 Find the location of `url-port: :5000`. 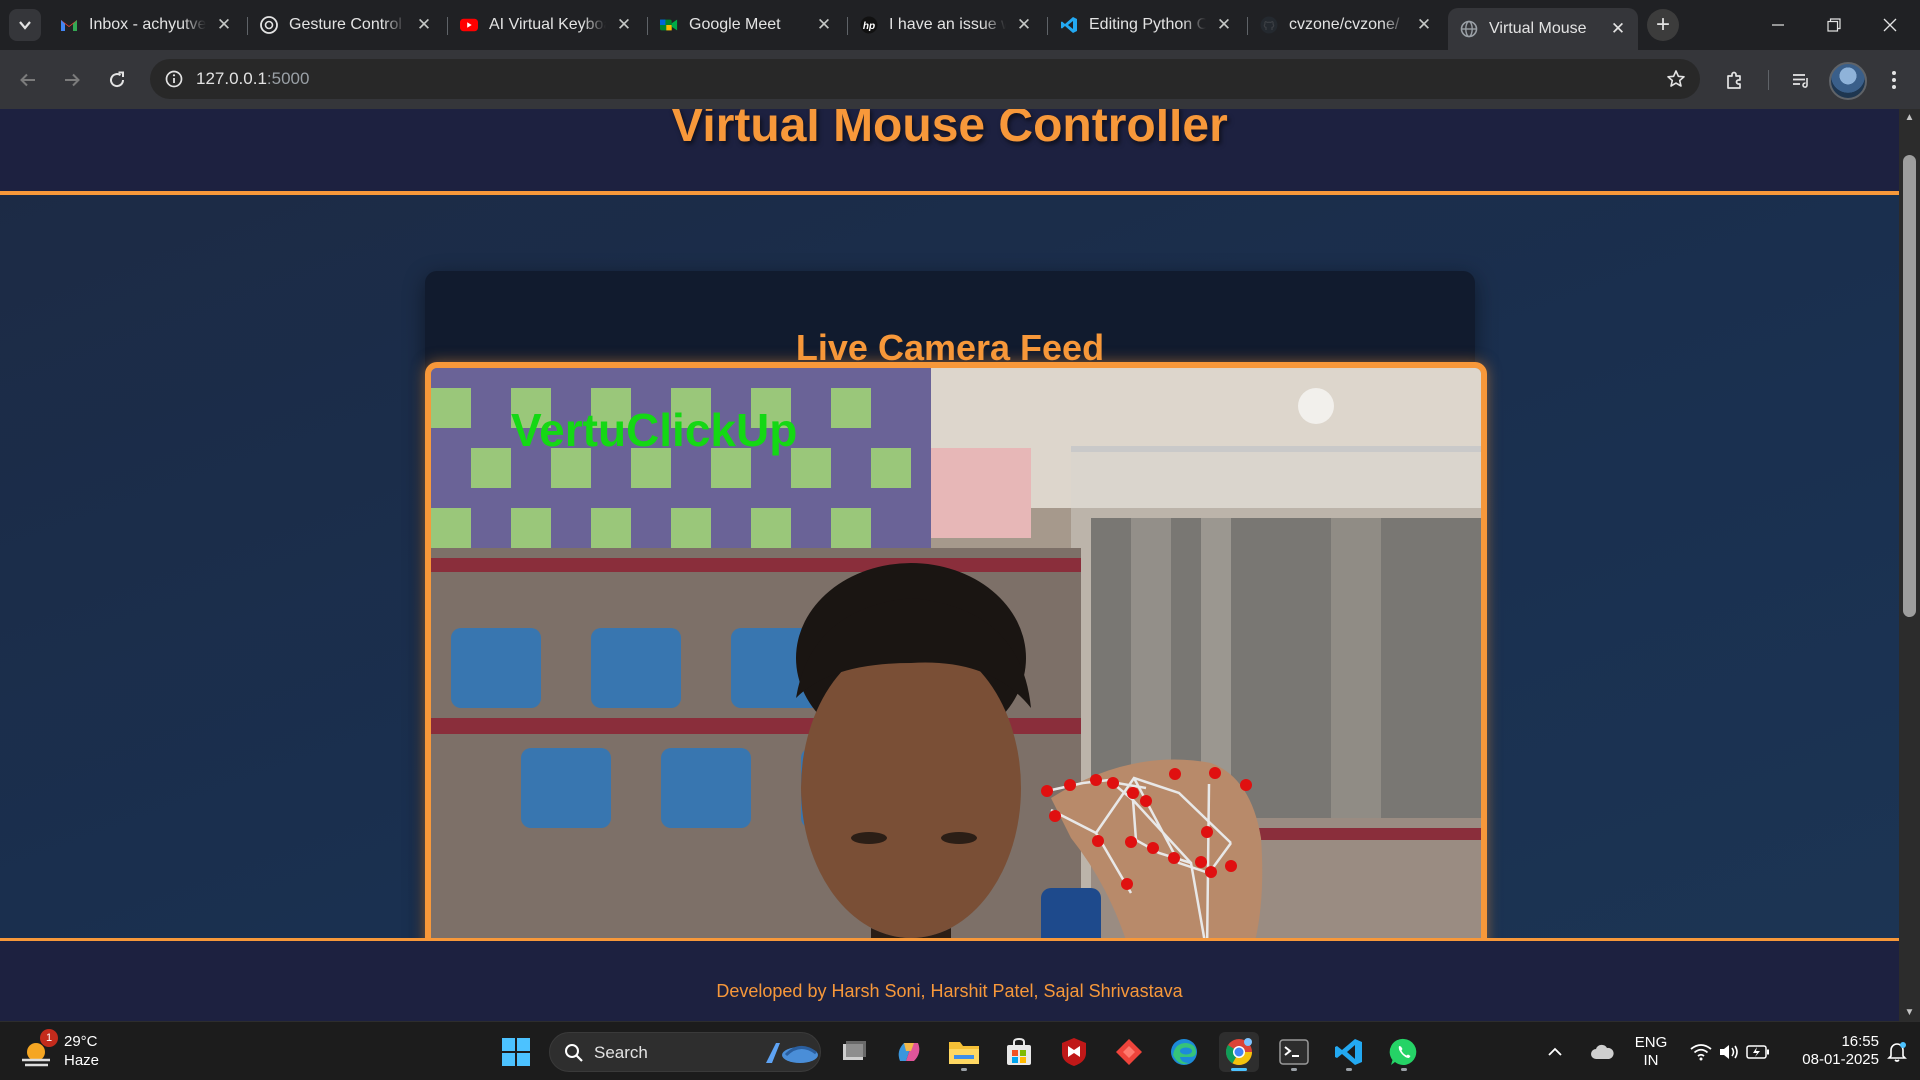

url-port: :5000 is located at coordinates (288, 78).